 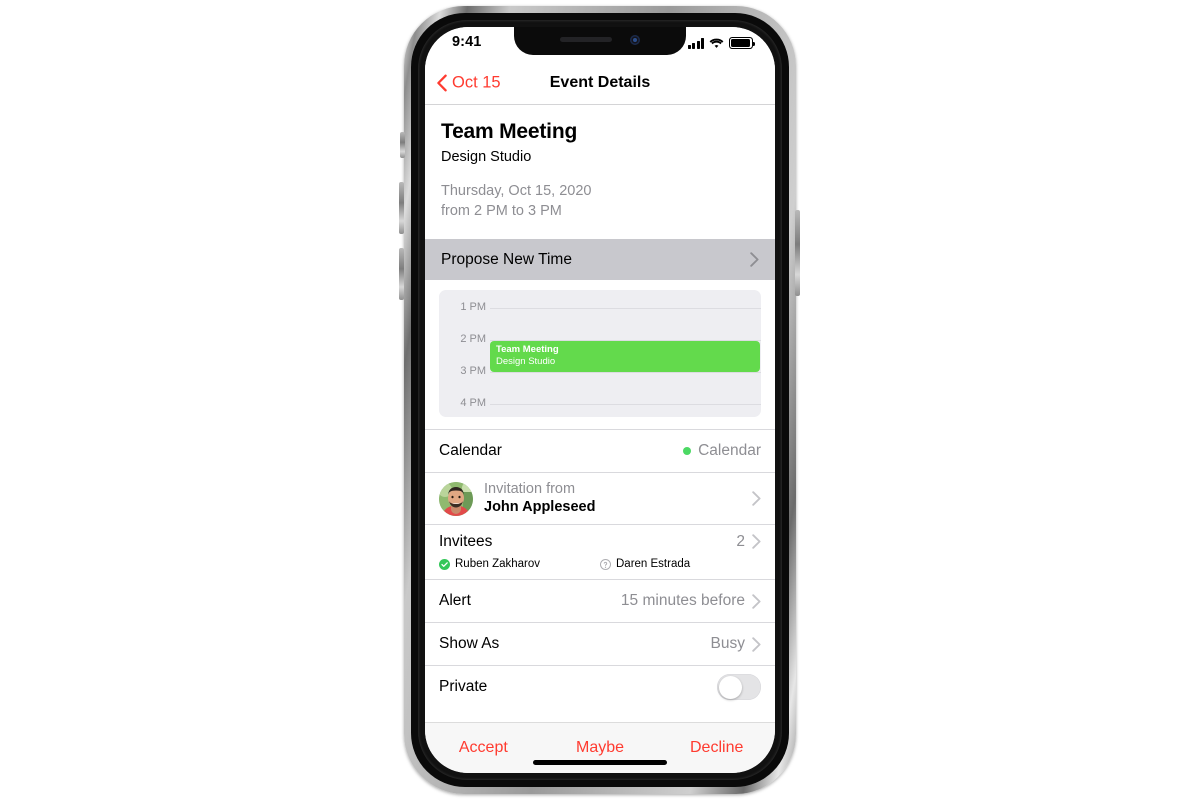 I want to click on private-toggle, so click(x=739, y=687).